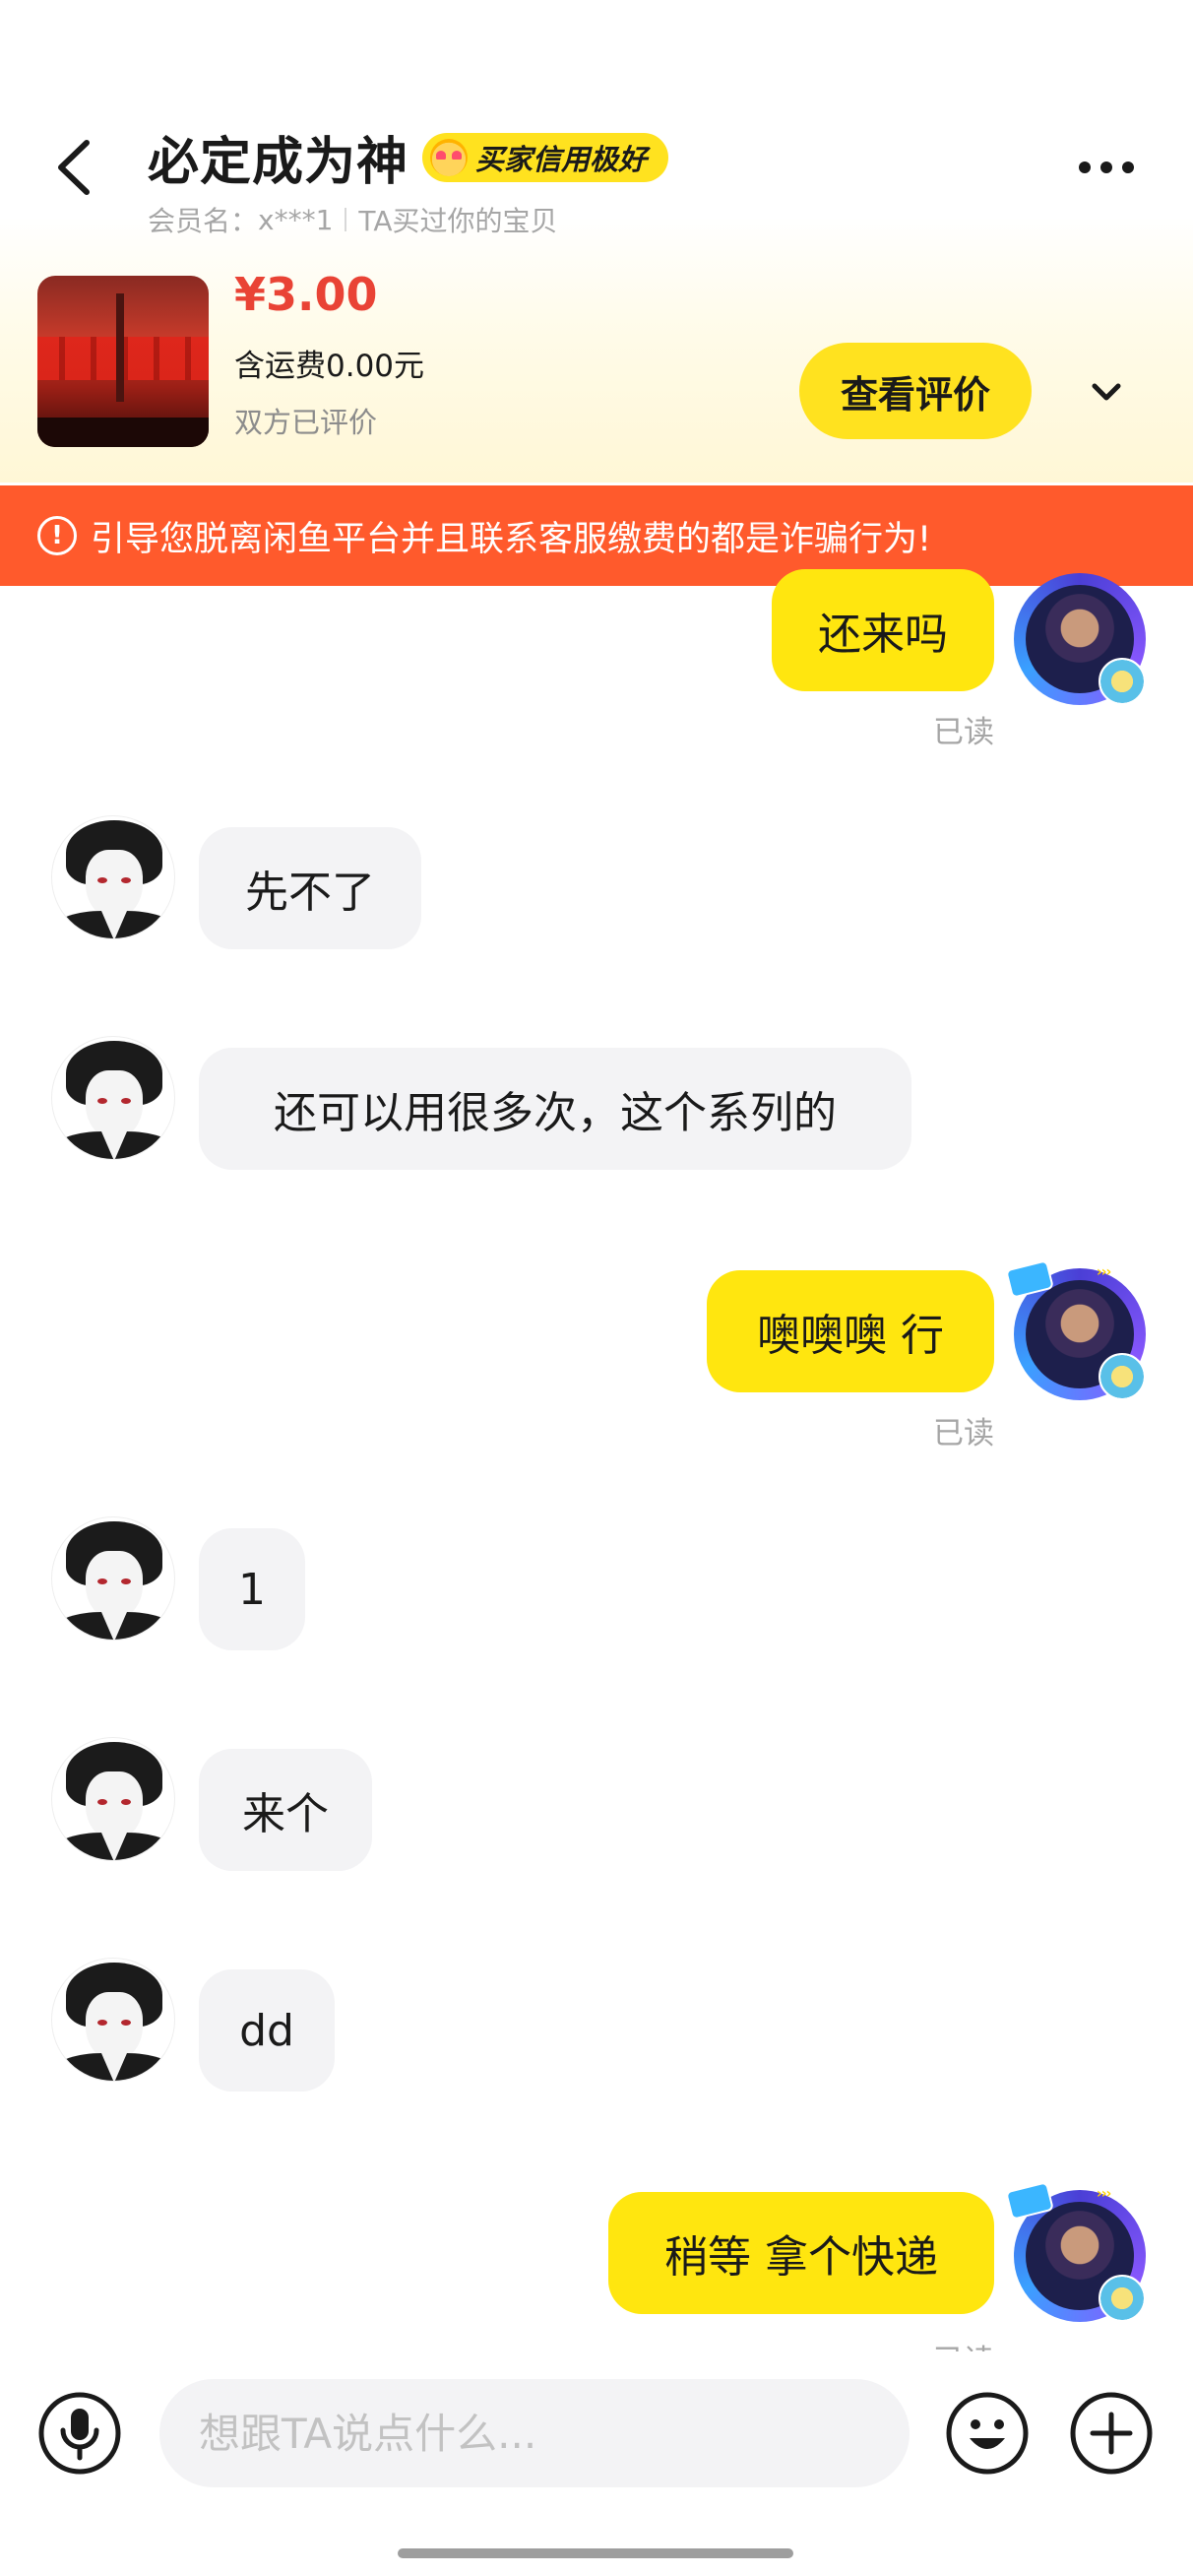 This screenshot has width=1193, height=2576. What do you see at coordinates (595, 2553) in the screenshot?
I see `home-indicator` at bounding box center [595, 2553].